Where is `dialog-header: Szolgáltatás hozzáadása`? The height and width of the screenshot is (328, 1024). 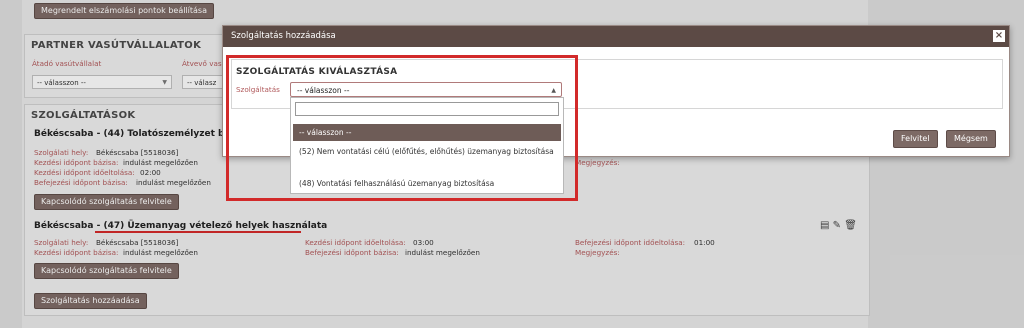 dialog-header: Szolgáltatás hozzáadása is located at coordinates (616, 36).